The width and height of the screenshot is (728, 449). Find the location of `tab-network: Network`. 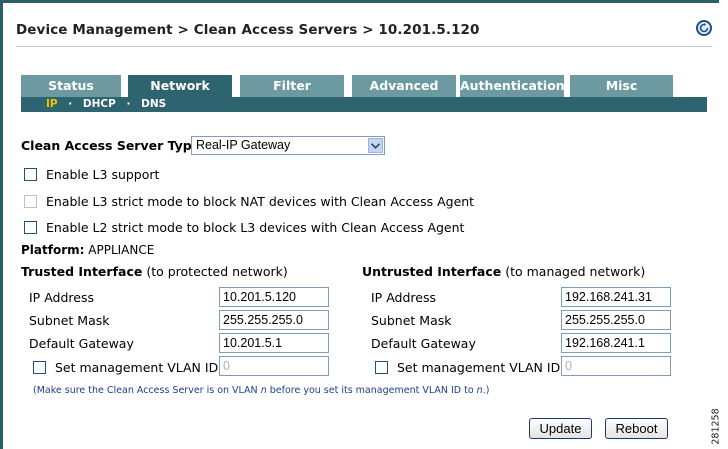

tab-network: Network is located at coordinates (180, 86).